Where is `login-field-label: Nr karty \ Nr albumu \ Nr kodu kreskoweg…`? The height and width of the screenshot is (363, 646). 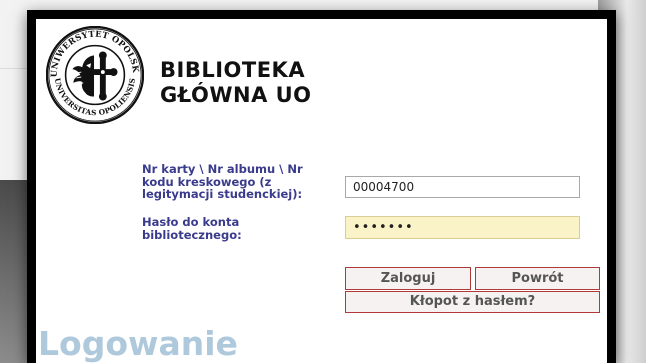 login-field-label: Nr karty \ Nr albumu \ Nr kodu kreskoweg… is located at coordinates (222, 181).